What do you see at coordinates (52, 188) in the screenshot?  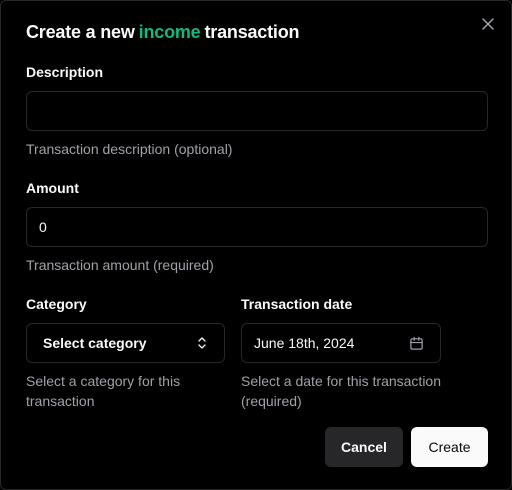 I see `amount-label: Amount` at bounding box center [52, 188].